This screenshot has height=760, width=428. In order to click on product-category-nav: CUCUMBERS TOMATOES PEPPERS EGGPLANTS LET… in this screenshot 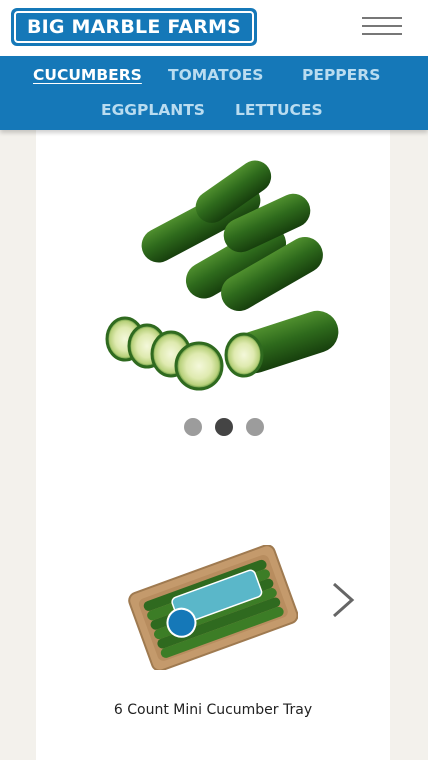, I will do `click(214, 93)`.